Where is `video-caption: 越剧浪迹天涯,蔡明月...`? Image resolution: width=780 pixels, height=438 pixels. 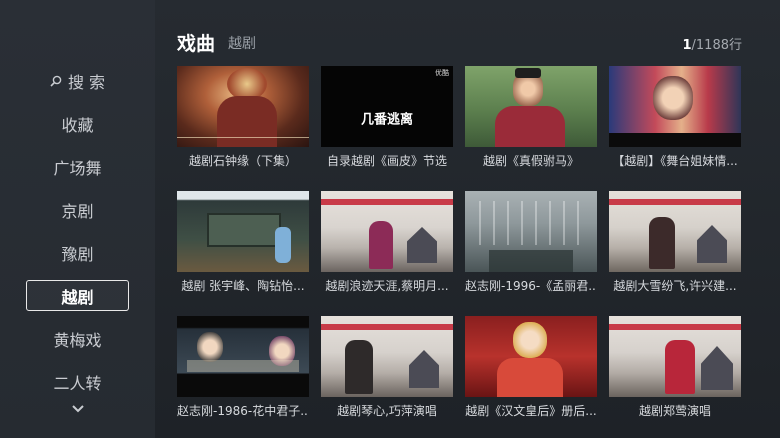
video-caption: 越剧浪迹天涯,蔡明月... is located at coordinates (387, 286).